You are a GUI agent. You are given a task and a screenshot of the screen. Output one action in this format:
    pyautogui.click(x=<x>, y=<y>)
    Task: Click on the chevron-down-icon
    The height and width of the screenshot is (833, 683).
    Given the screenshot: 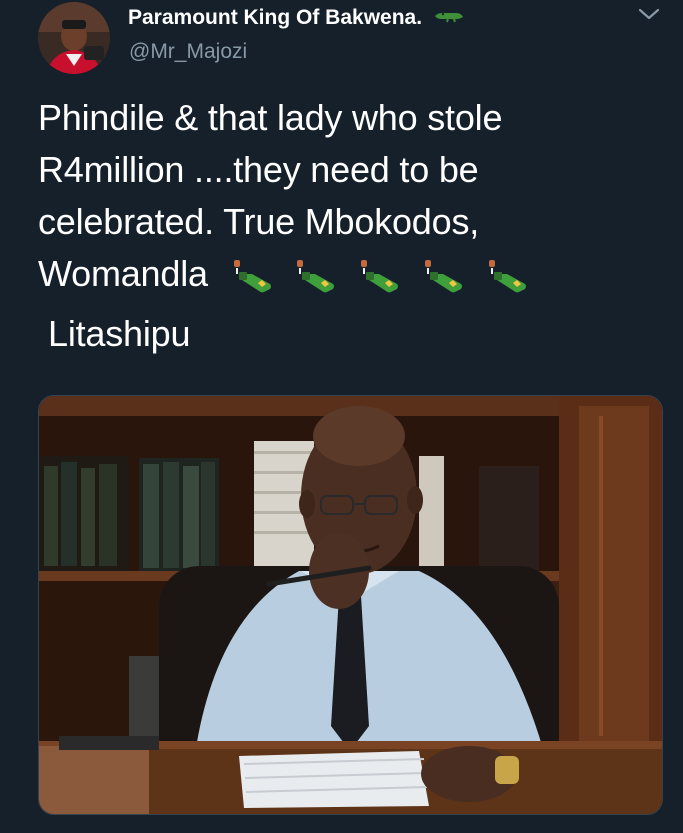 What is the action you would take?
    pyautogui.click(x=649, y=14)
    